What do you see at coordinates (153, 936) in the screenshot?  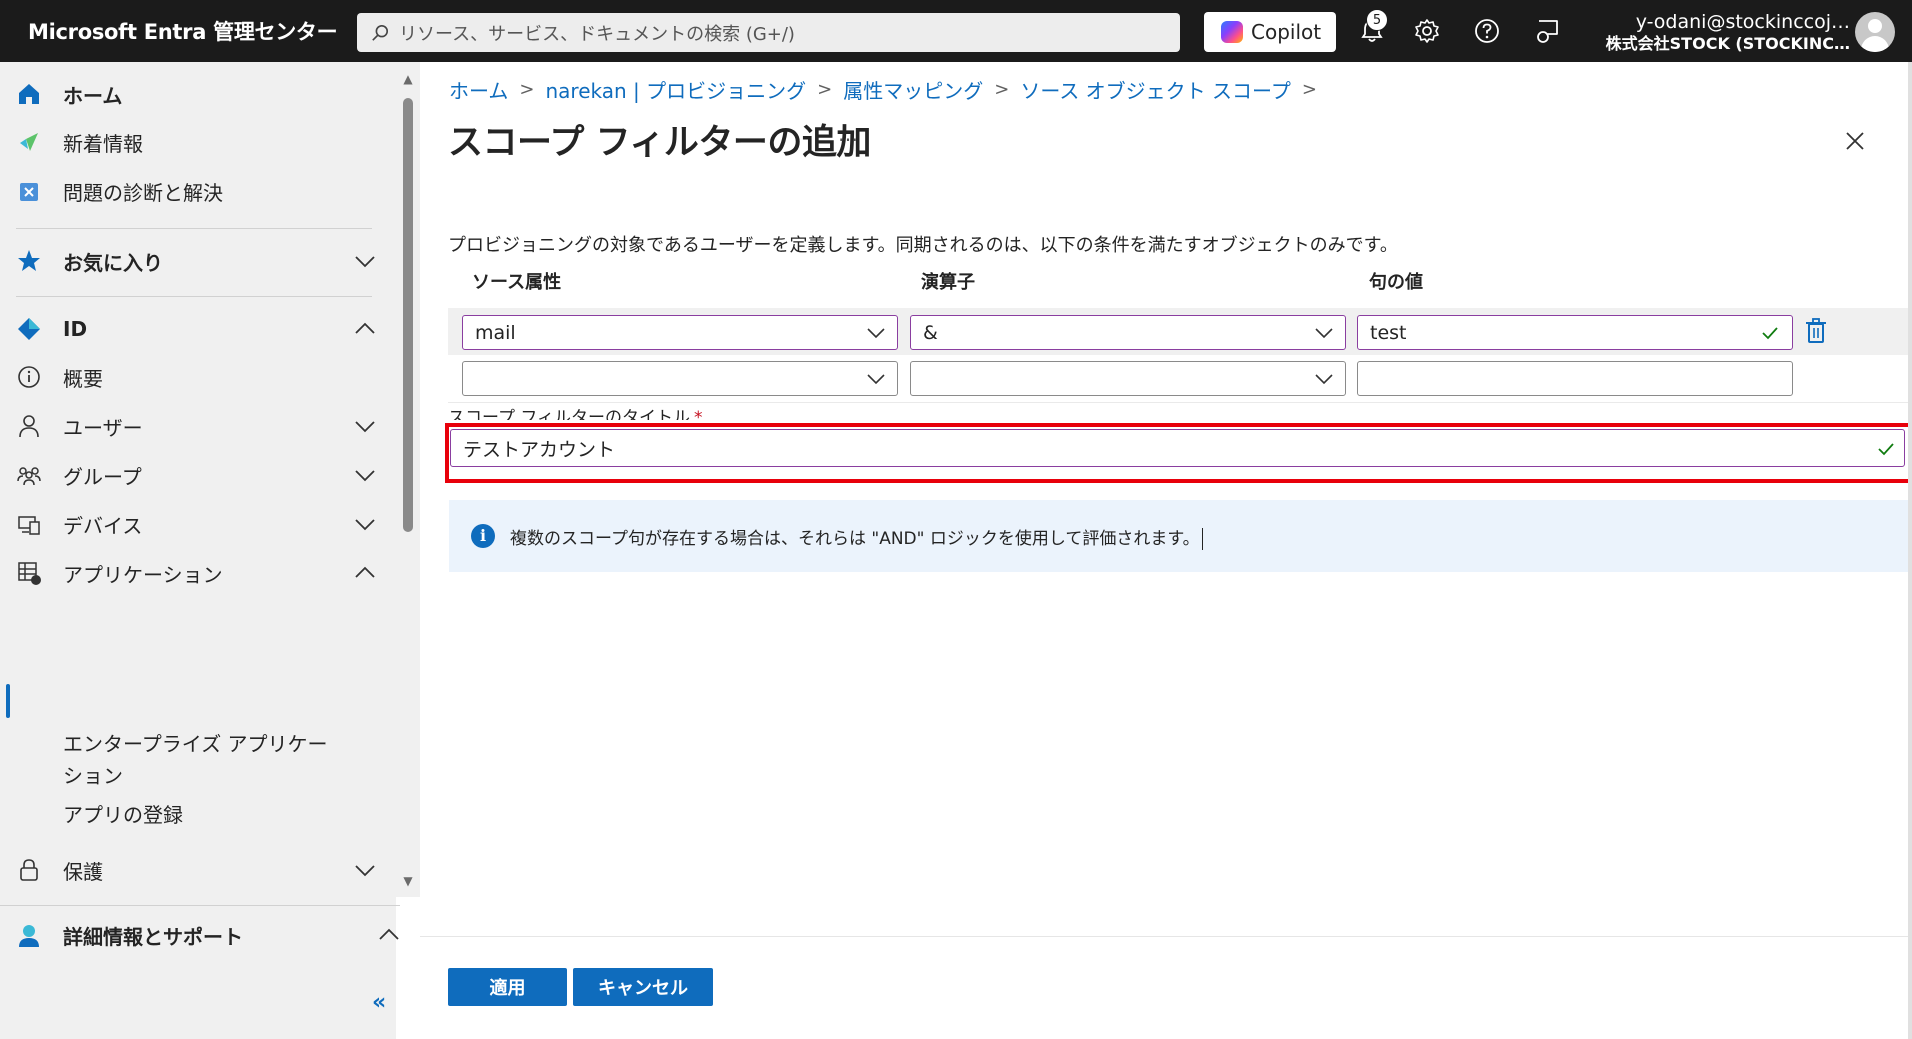 I see `sidebar-item-label: 詳細情報とサポート` at bounding box center [153, 936].